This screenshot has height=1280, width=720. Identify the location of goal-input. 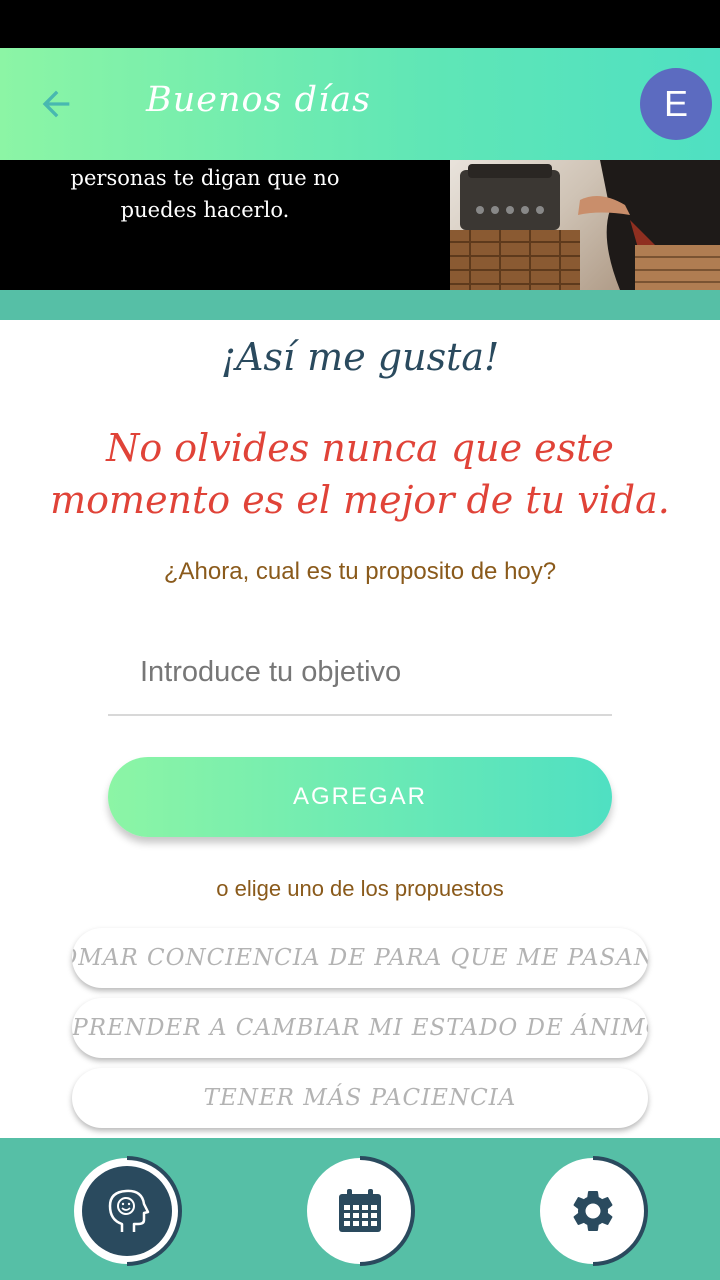
(360, 673).